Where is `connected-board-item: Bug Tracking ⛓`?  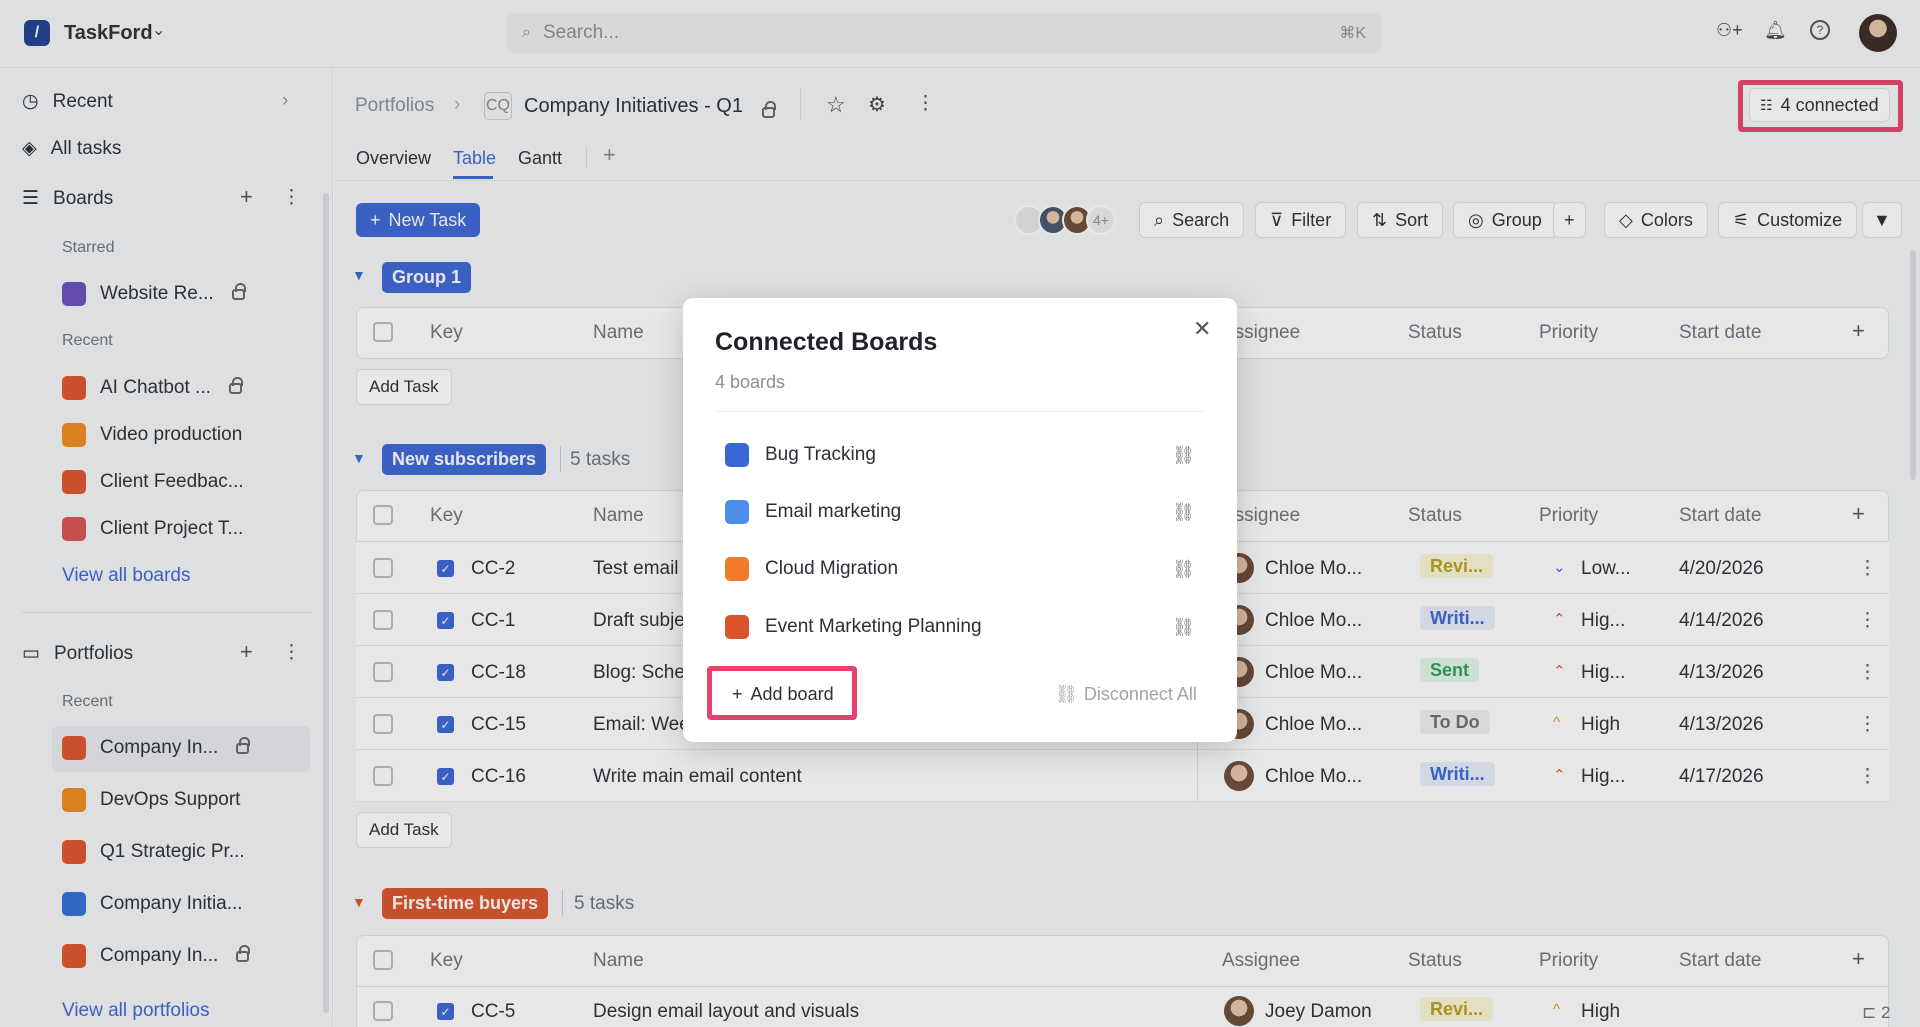
connected-board-item: Bug Tracking ⛓ is located at coordinates (960, 455).